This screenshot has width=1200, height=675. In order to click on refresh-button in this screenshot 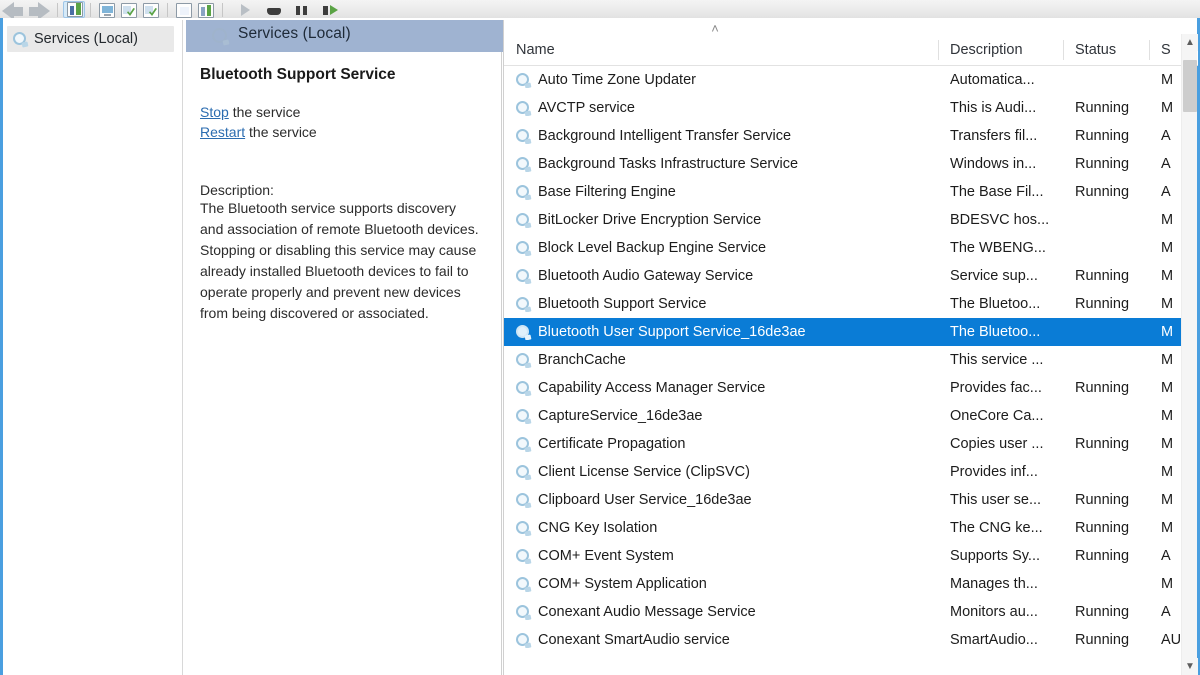, I will do `click(129, 9)`.